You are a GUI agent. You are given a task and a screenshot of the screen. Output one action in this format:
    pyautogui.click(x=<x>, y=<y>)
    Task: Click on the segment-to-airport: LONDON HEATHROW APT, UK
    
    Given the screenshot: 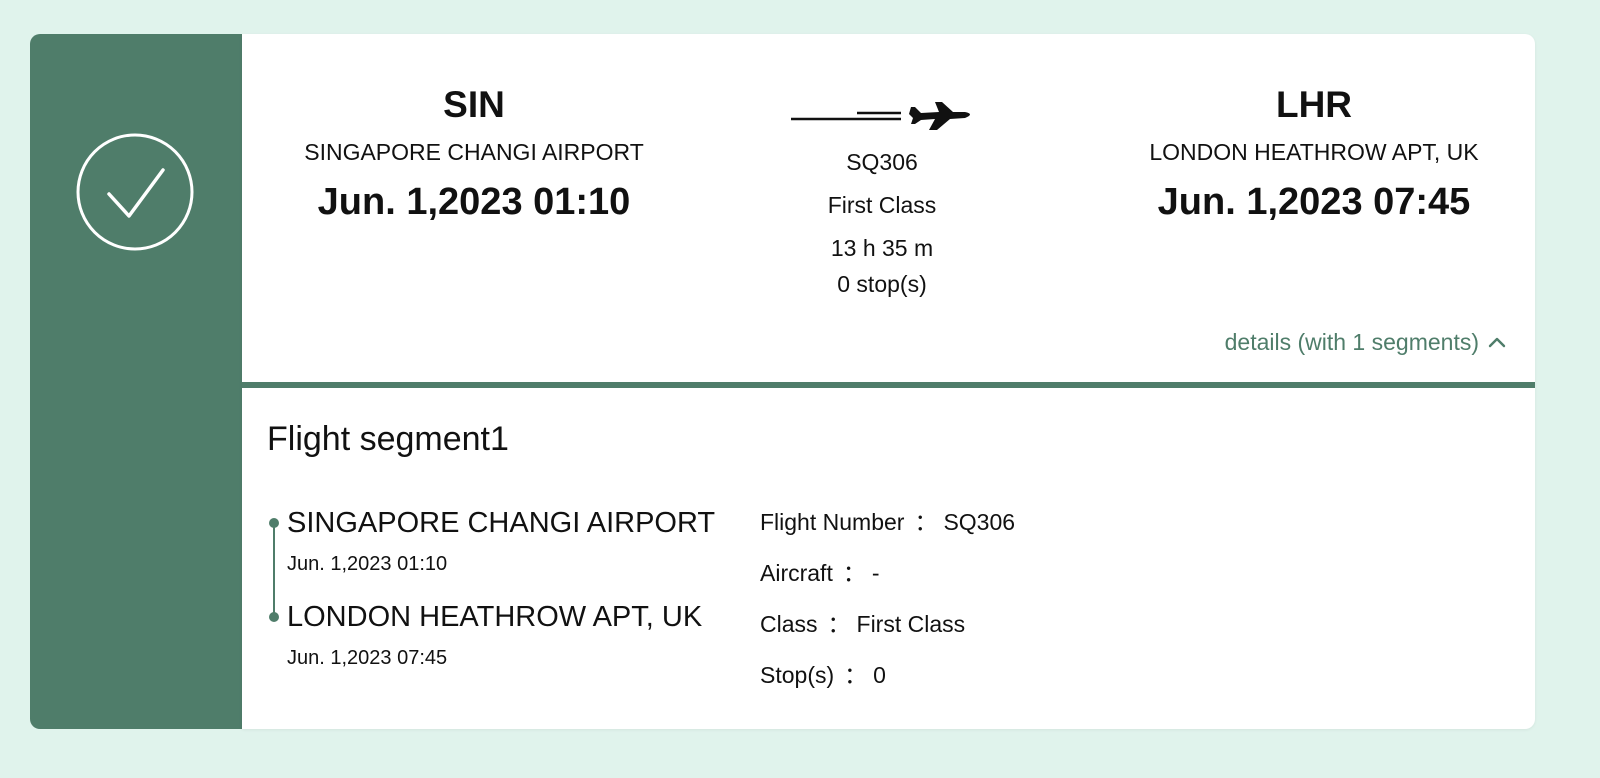 What is the action you would take?
    pyautogui.click(x=495, y=617)
    